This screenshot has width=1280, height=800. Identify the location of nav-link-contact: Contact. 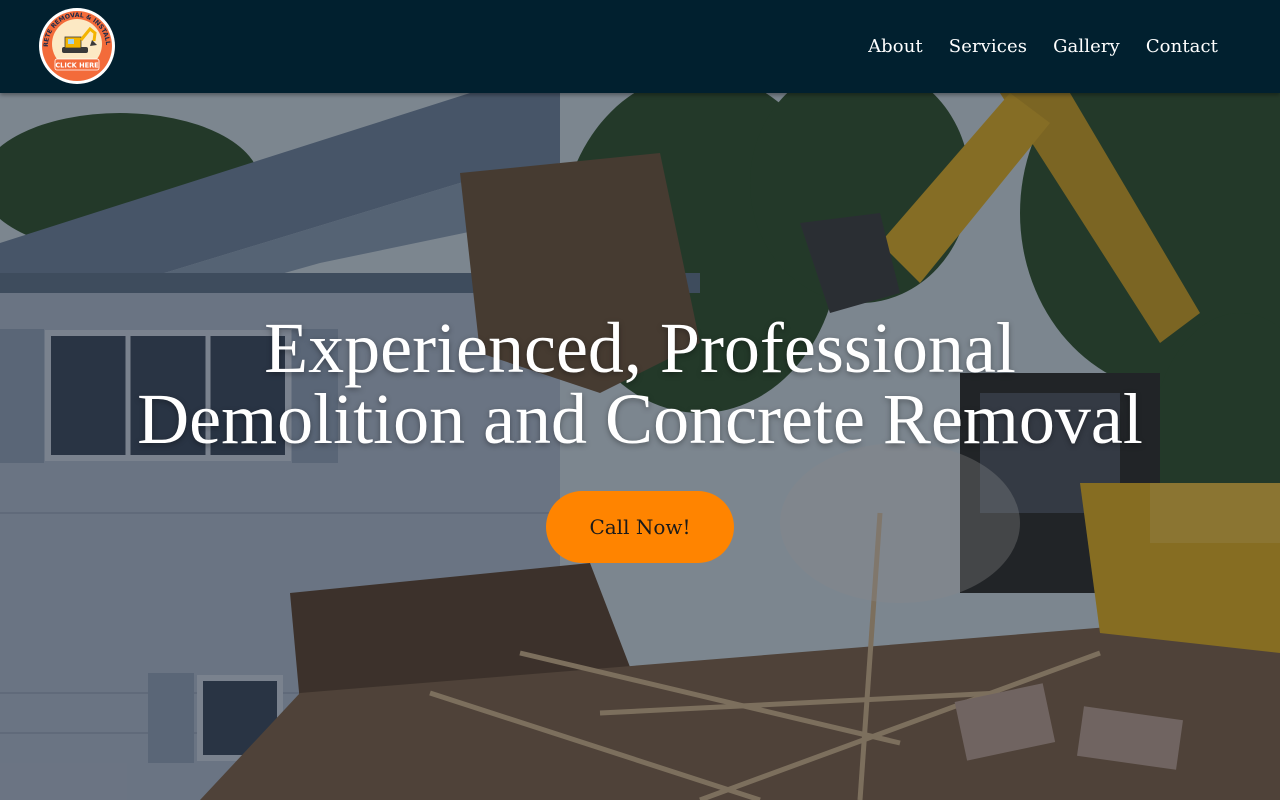
(1182, 46).